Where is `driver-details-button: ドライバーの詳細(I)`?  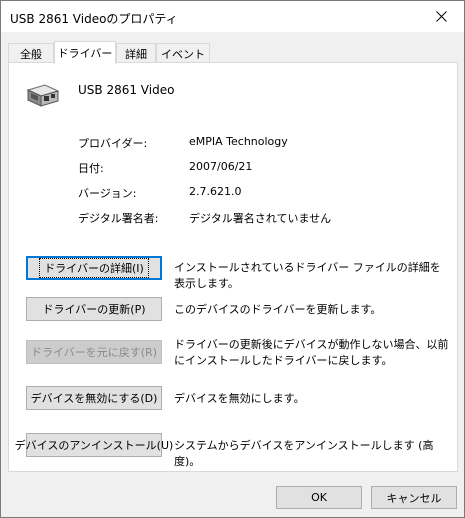
driver-details-button: ドライバーの詳細(I) is located at coordinates (94, 268).